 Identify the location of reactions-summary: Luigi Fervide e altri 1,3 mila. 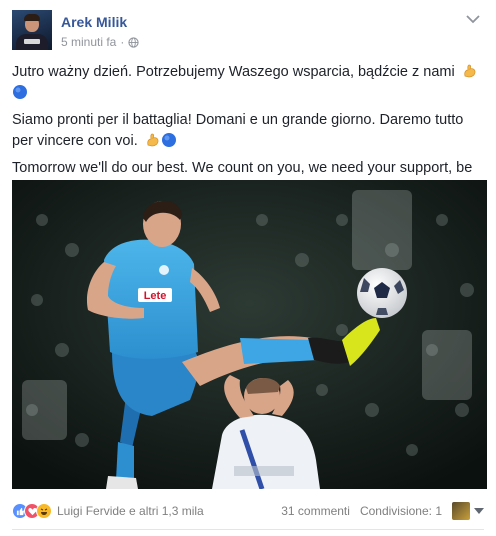
(108, 511).